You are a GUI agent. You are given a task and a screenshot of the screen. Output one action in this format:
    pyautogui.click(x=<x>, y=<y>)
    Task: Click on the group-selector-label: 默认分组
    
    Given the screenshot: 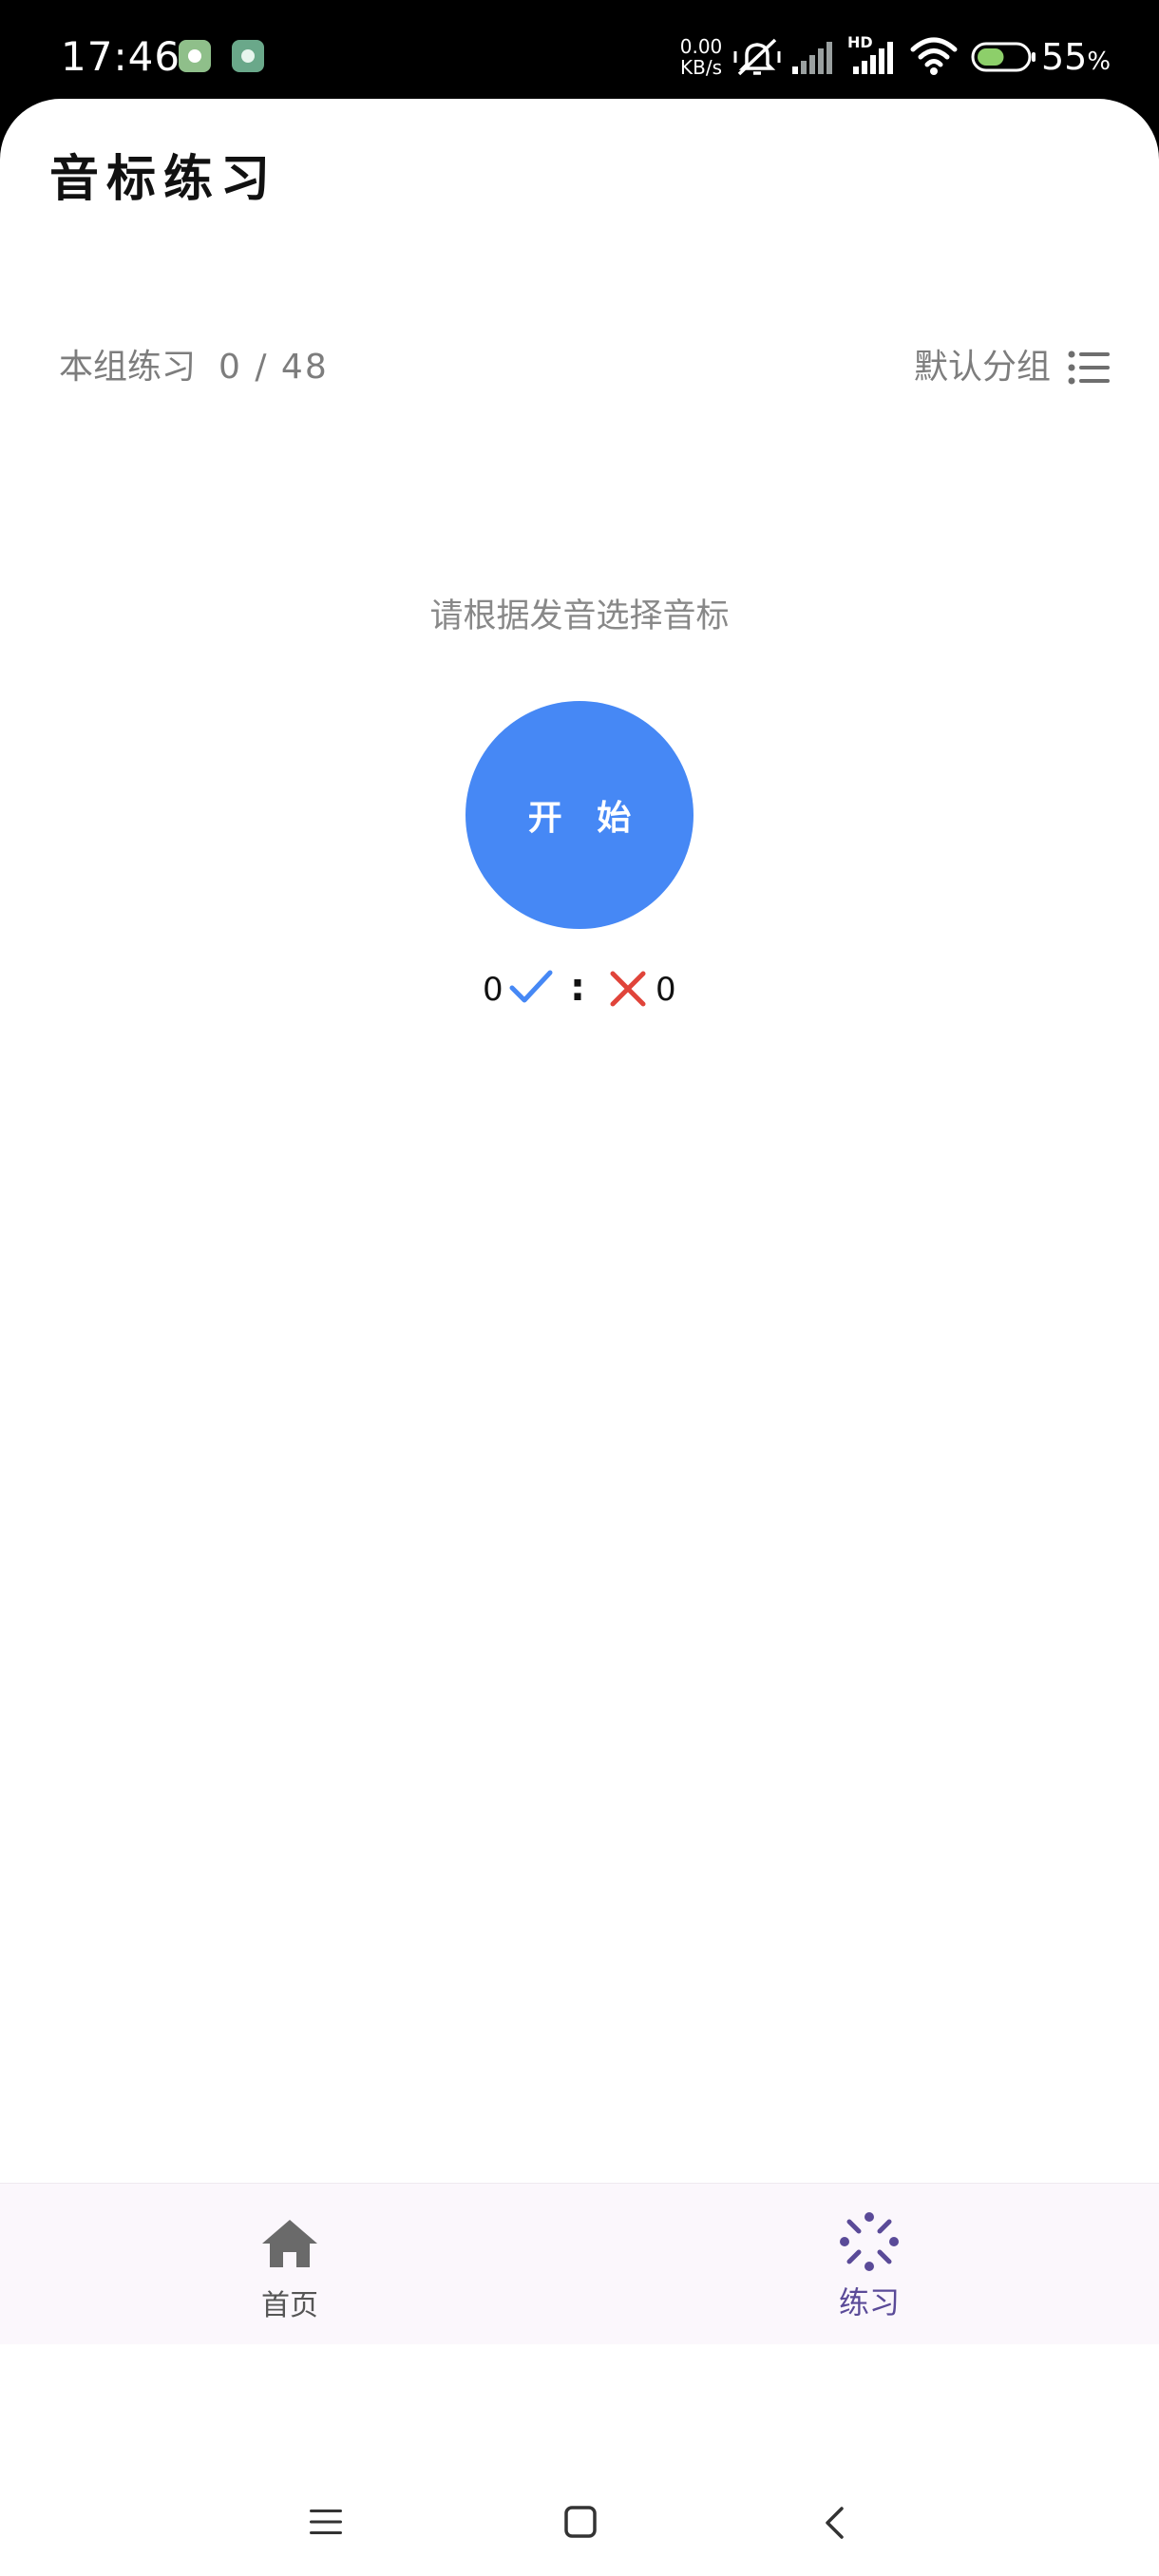 What is the action you would take?
    pyautogui.click(x=982, y=367)
    